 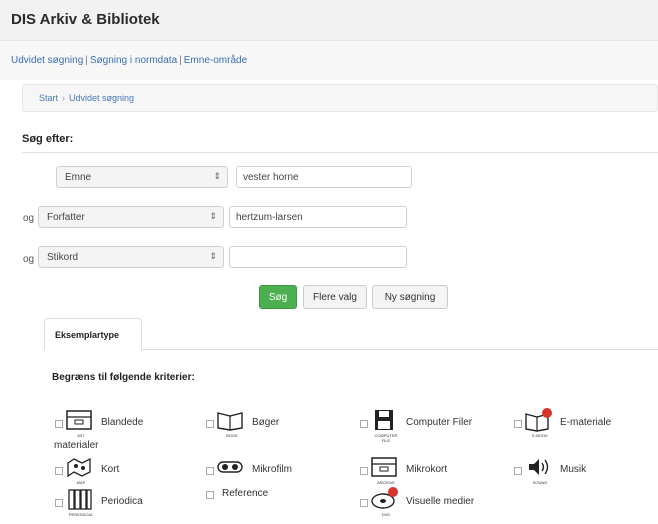 What do you see at coordinates (122, 422) in the screenshot?
I see `criteria-label: Blandede` at bounding box center [122, 422].